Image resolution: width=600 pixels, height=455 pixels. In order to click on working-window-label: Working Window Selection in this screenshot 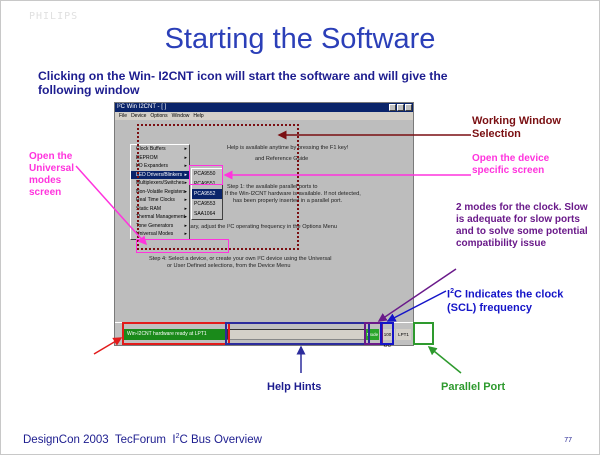, I will do `click(516, 127)`.